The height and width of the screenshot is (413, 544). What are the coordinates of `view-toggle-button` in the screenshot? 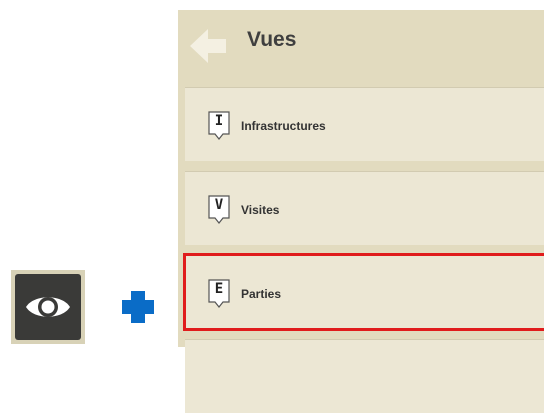 It's located at (48, 307).